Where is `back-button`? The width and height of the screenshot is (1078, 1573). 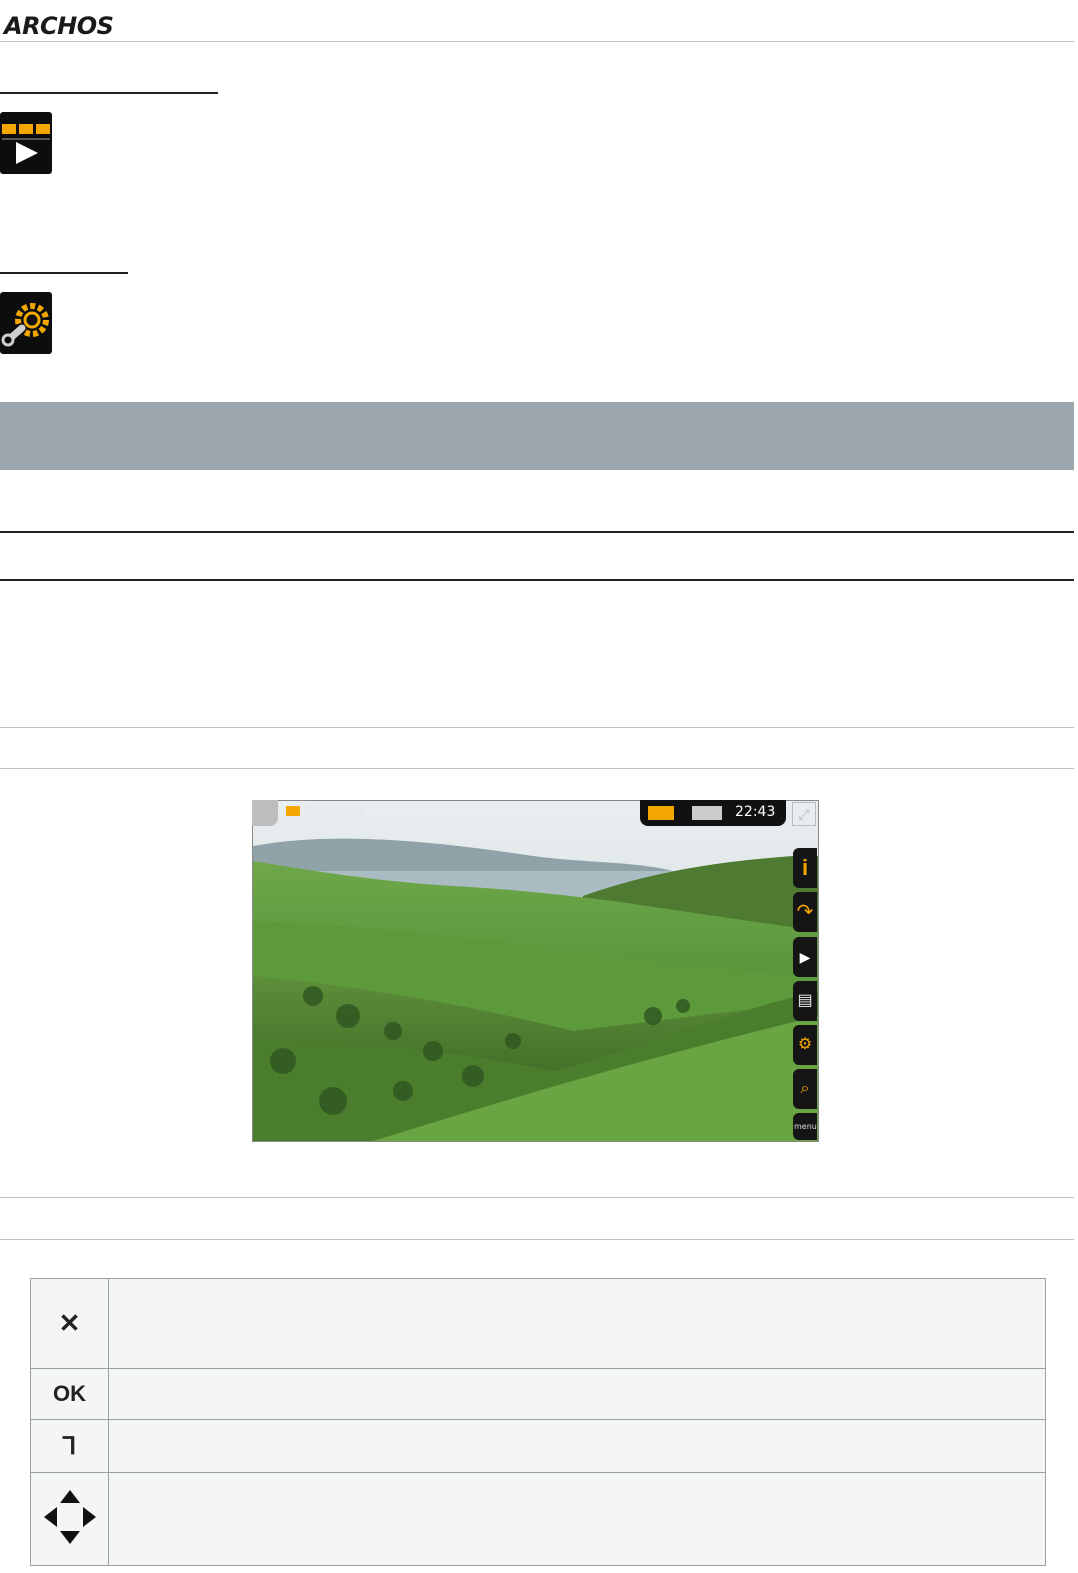 back-button is located at coordinates (265, 813).